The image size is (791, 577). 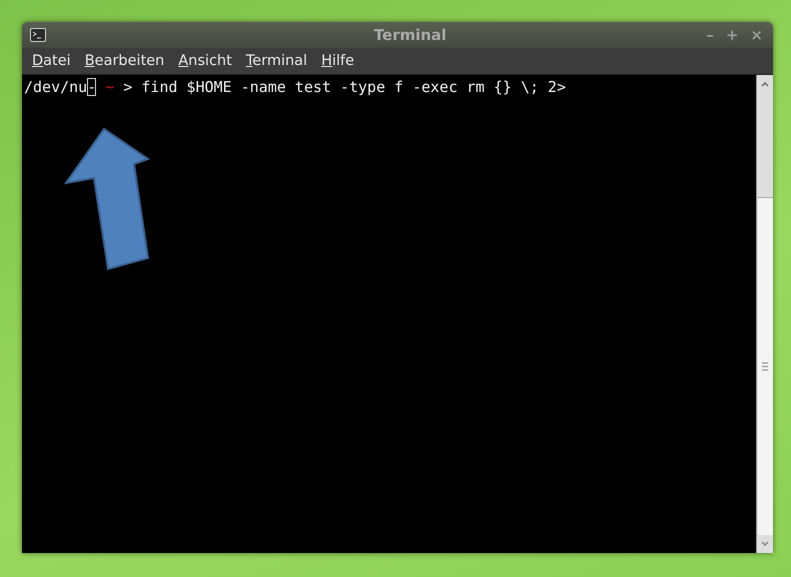 I want to click on menu-item: Datei, so click(x=51, y=61).